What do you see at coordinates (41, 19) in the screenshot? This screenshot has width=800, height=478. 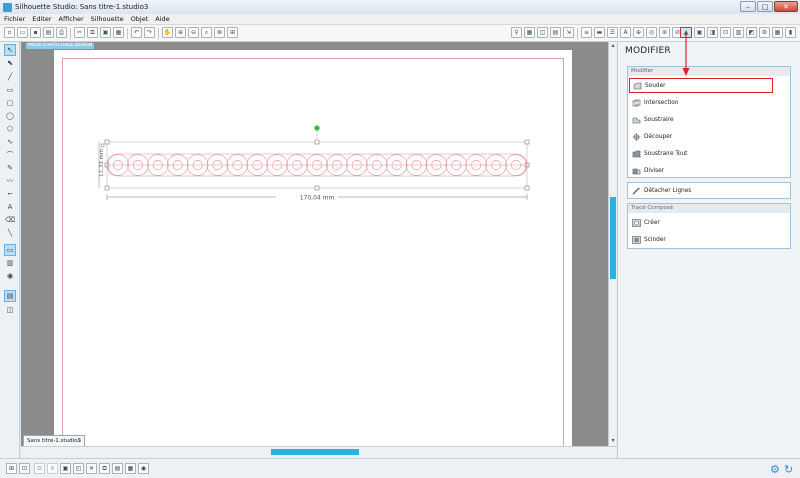 I see `menu-editer: Editer` at bounding box center [41, 19].